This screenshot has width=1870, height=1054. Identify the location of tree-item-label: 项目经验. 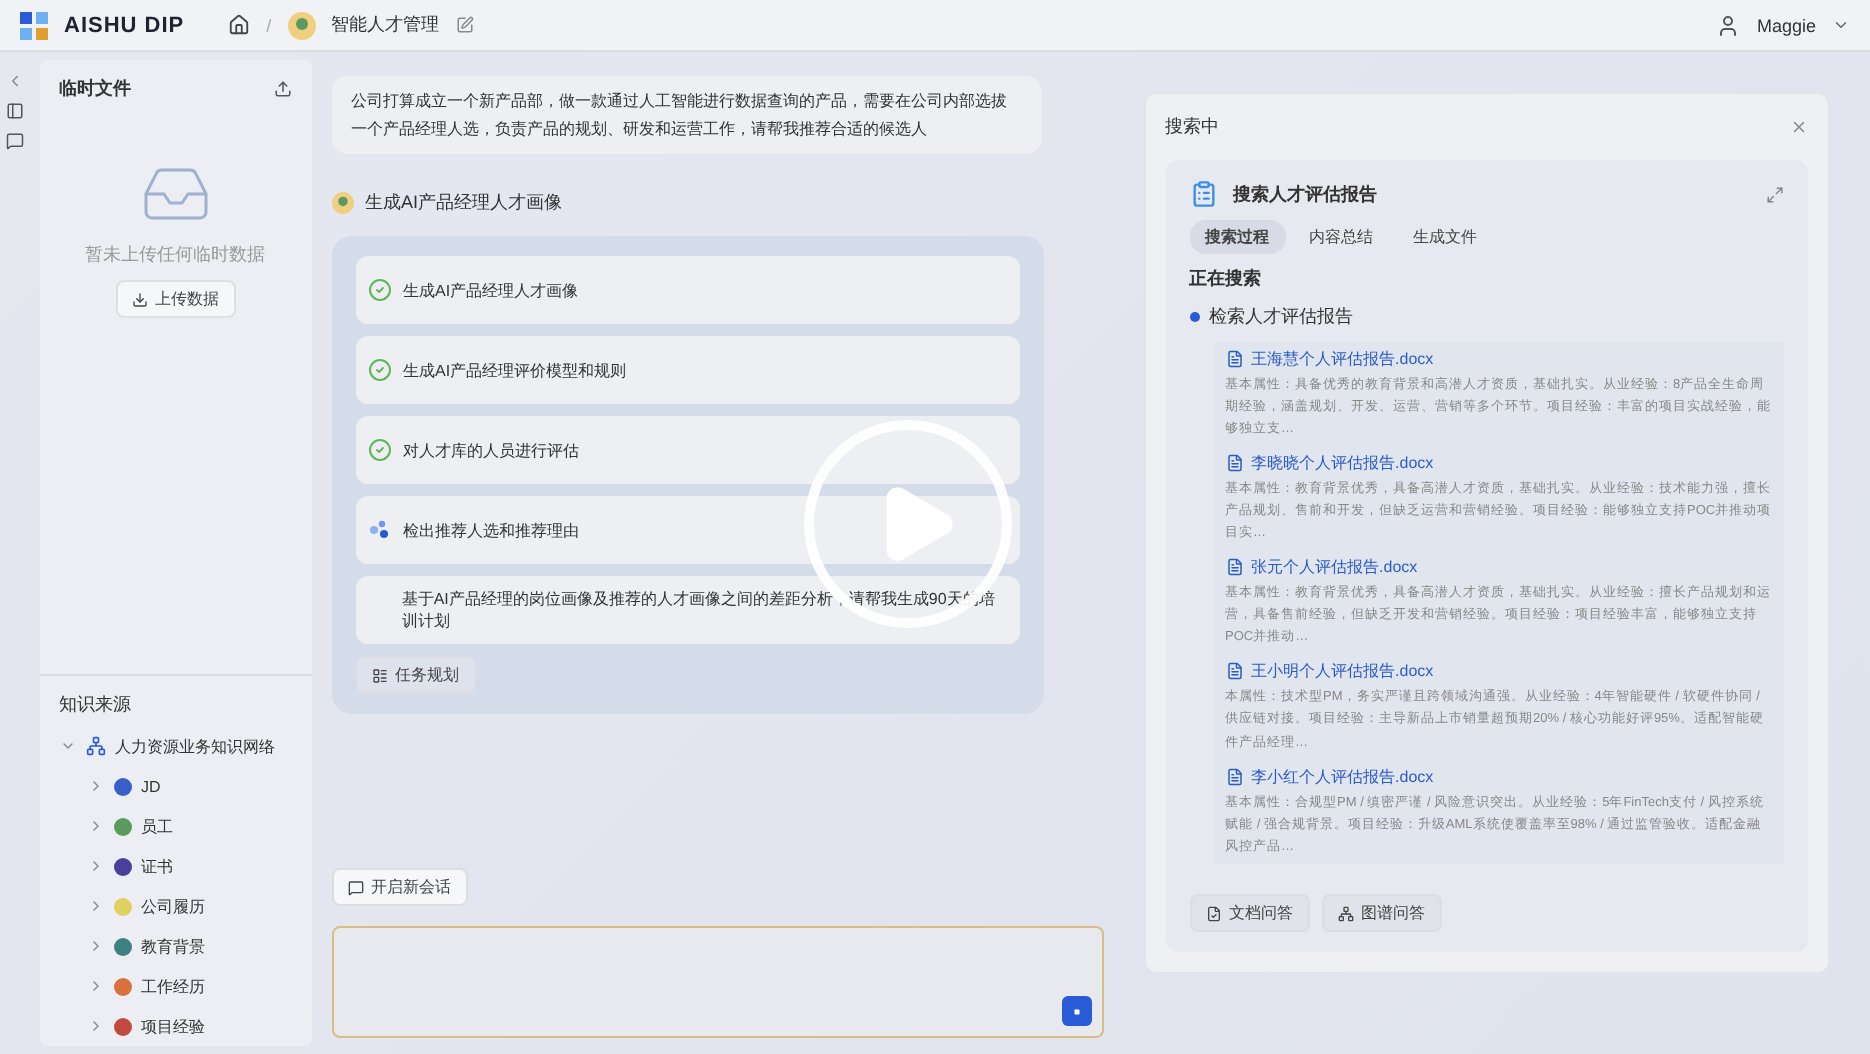
(173, 1026).